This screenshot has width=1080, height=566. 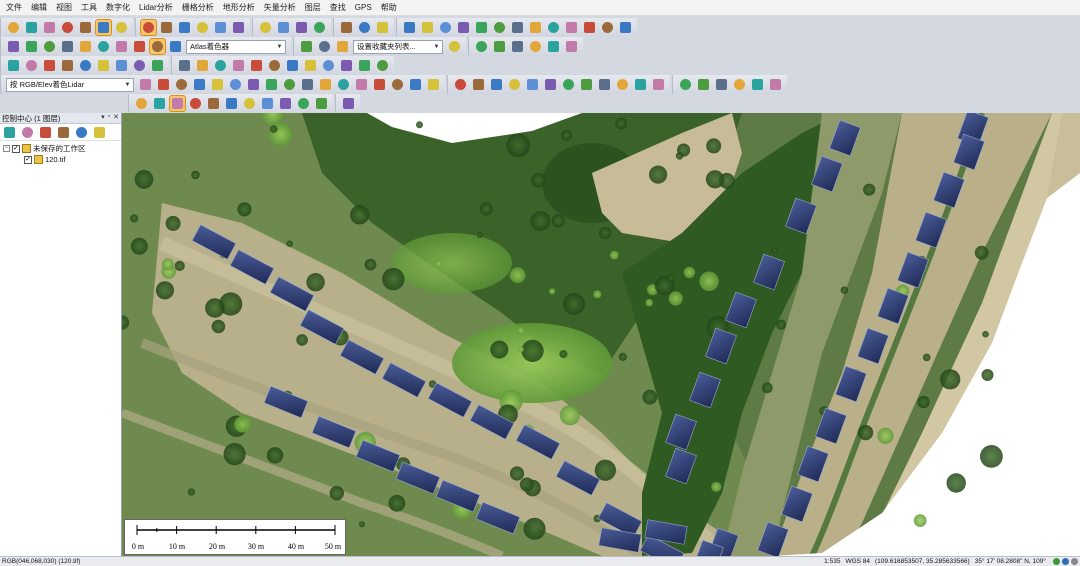 What do you see at coordinates (460, 84) in the screenshot?
I see `lidarclass-tool-1-icon` at bounding box center [460, 84].